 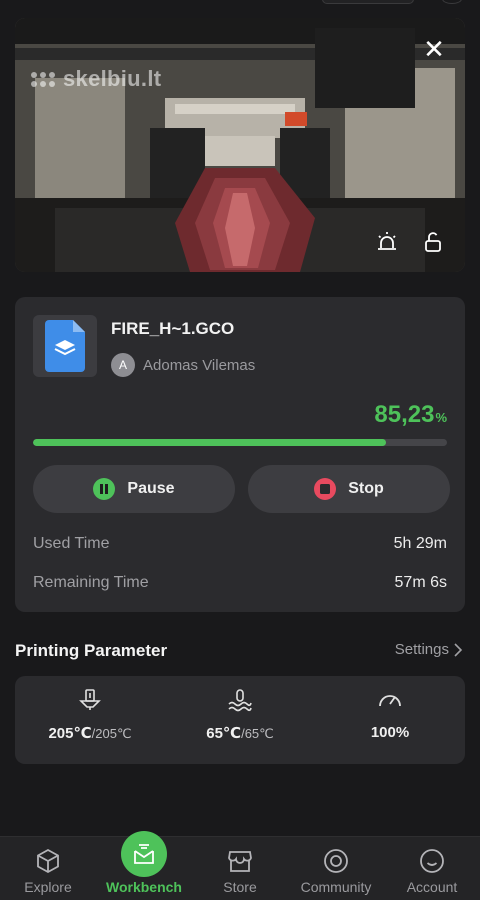 What do you see at coordinates (366, 488) in the screenshot?
I see `stop-label: Stop` at bounding box center [366, 488].